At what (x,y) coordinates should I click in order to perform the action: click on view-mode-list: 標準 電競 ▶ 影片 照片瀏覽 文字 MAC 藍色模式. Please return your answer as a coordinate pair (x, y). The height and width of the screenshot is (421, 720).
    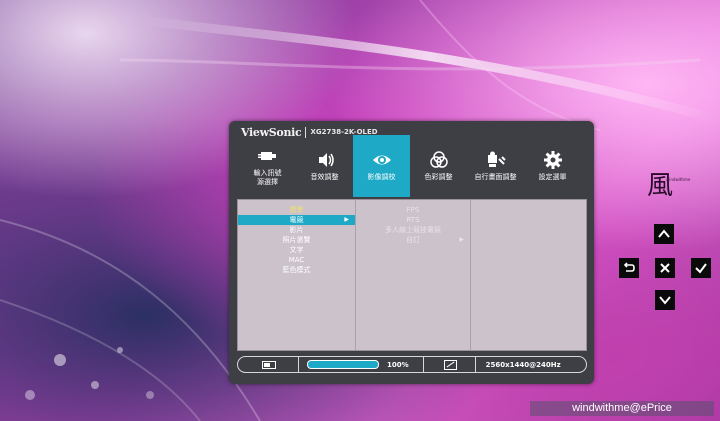
    Looking at the image, I should click on (297, 275).